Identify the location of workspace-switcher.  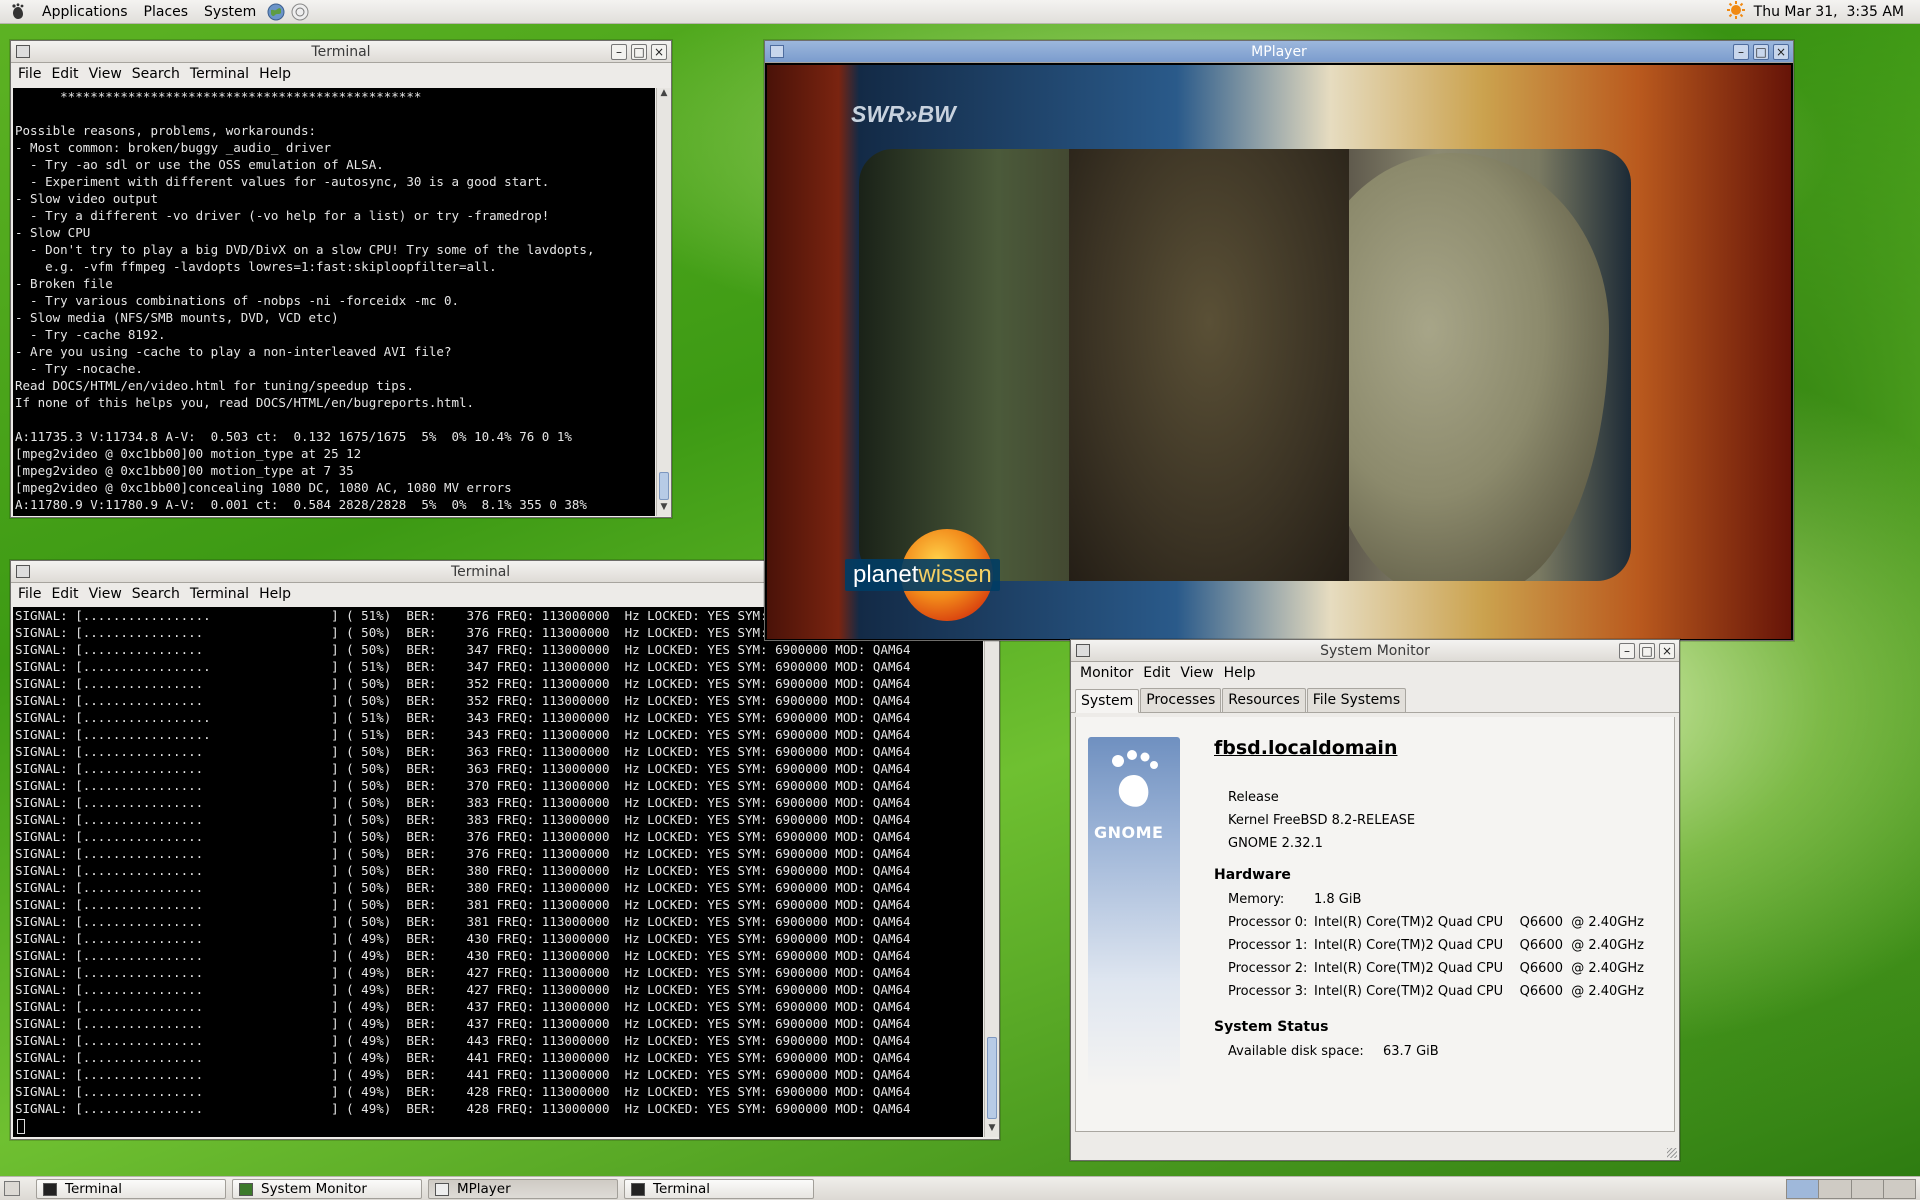
(1851, 1189).